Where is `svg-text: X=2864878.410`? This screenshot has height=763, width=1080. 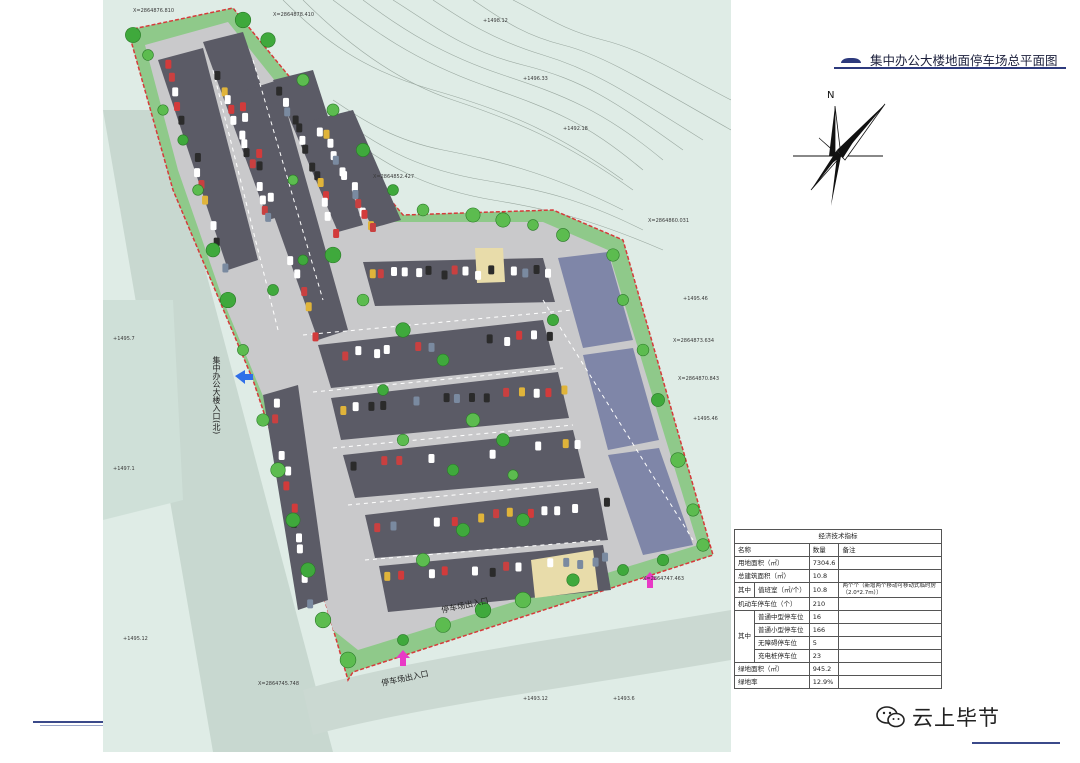 svg-text: X=2864878.410 is located at coordinates (293, 15).